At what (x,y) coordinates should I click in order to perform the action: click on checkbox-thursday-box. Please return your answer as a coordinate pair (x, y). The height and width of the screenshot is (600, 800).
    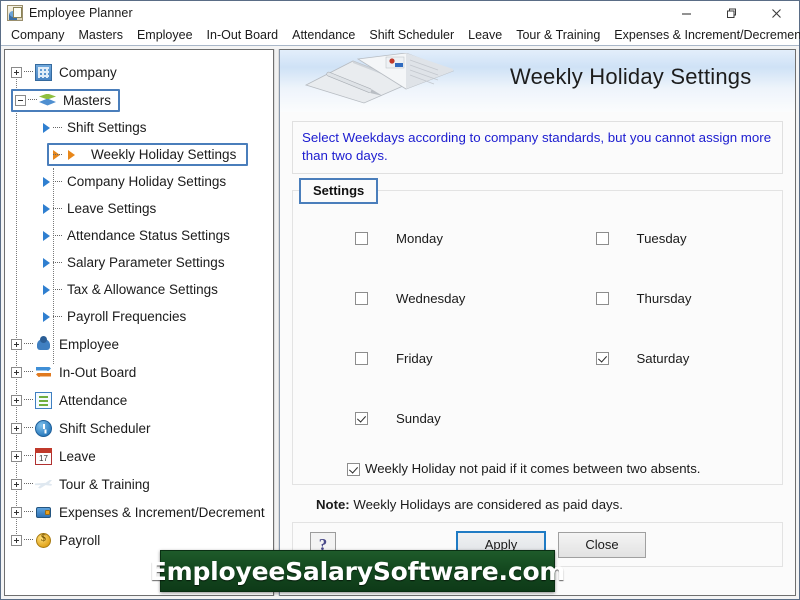
    Looking at the image, I should click on (602, 298).